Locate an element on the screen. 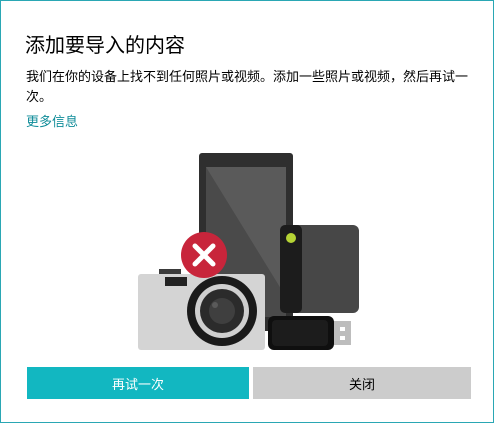 Image resolution: width=494 pixels, height=423 pixels. dialog-title: 添加要导入的内容 is located at coordinates (105, 45).